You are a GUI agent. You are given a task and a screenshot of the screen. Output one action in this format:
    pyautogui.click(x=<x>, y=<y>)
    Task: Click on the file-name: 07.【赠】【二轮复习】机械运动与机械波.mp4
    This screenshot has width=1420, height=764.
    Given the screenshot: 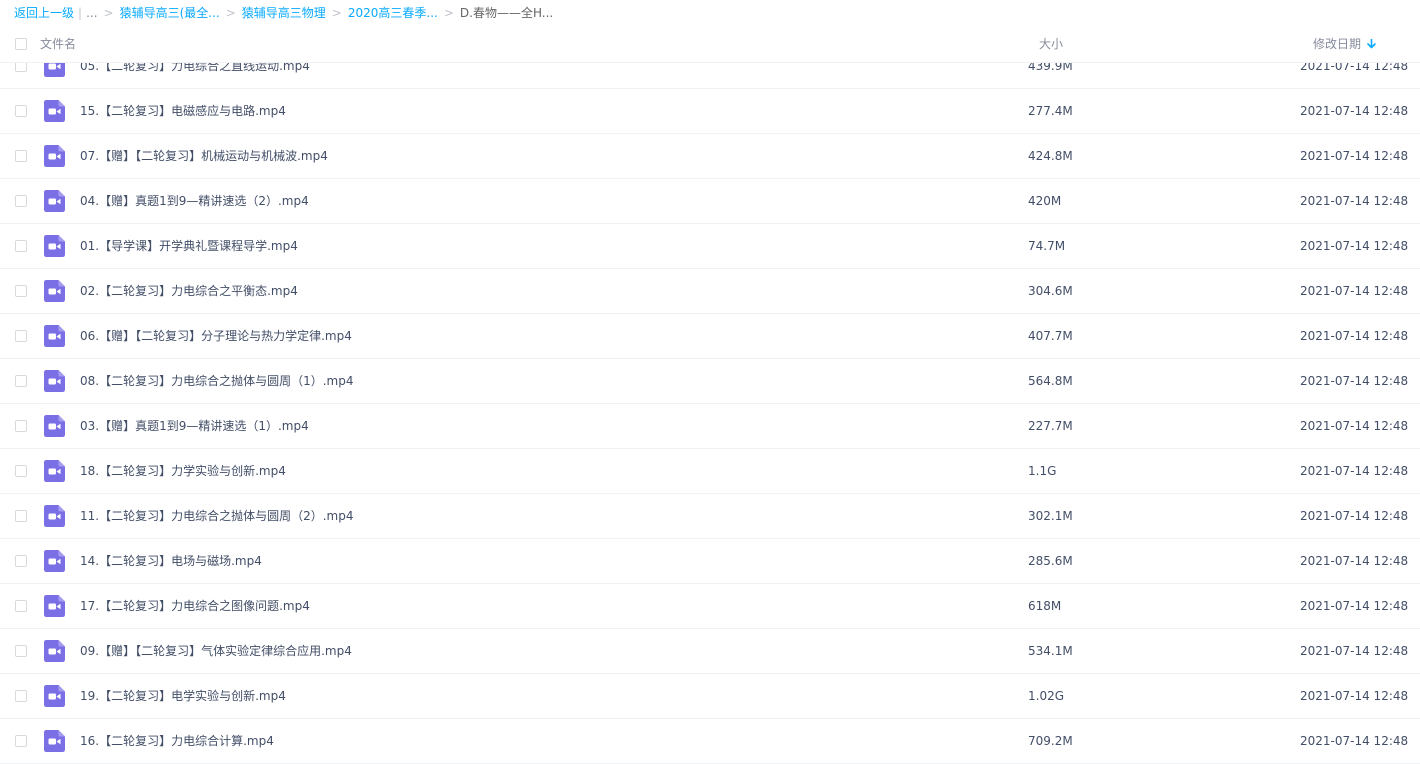 What is the action you would take?
    pyautogui.click(x=204, y=156)
    